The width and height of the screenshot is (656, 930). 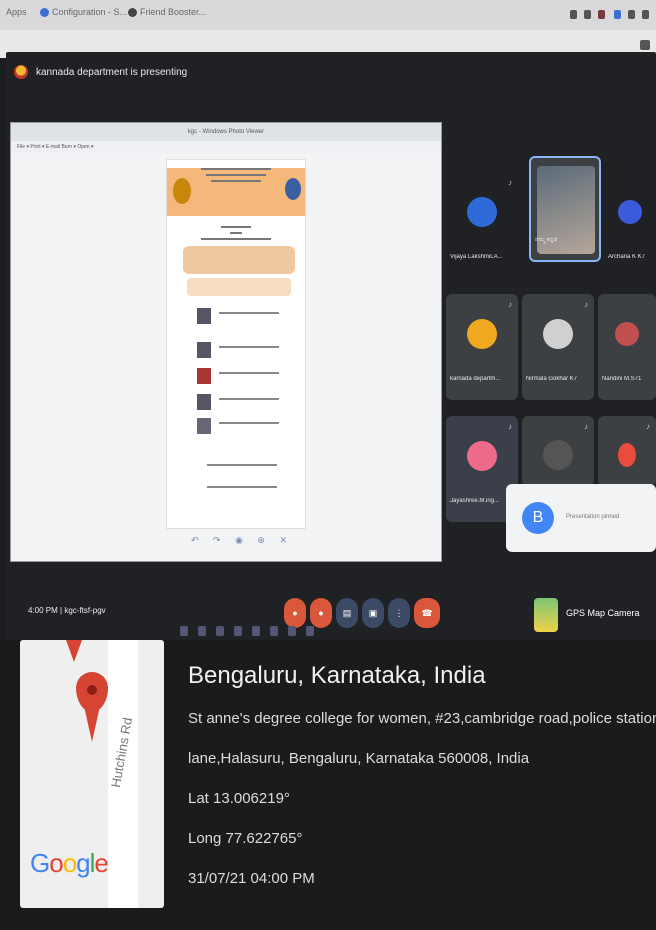 I want to click on stamp-latitude: Lat 13.006219°, so click(x=239, y=798).